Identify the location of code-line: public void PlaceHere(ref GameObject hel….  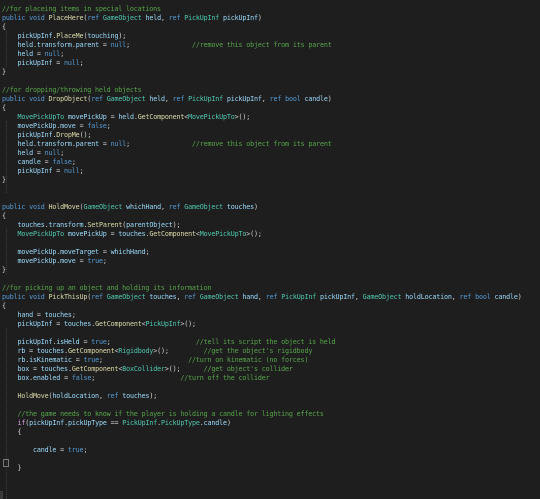
(132, 18).